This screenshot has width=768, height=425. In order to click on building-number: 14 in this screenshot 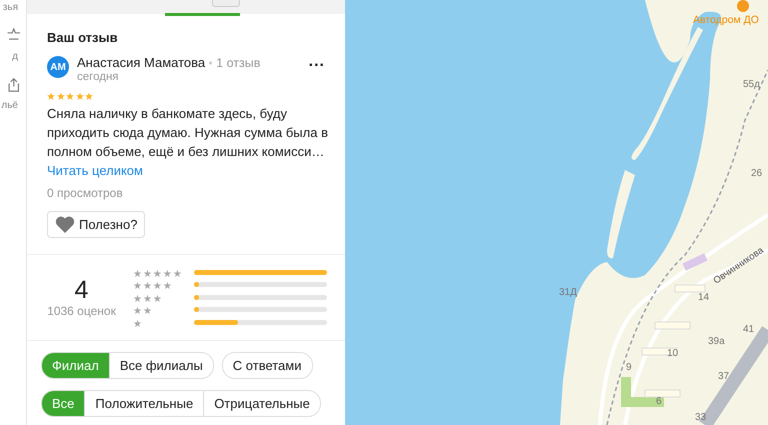, I will do `click(704, 297)`.